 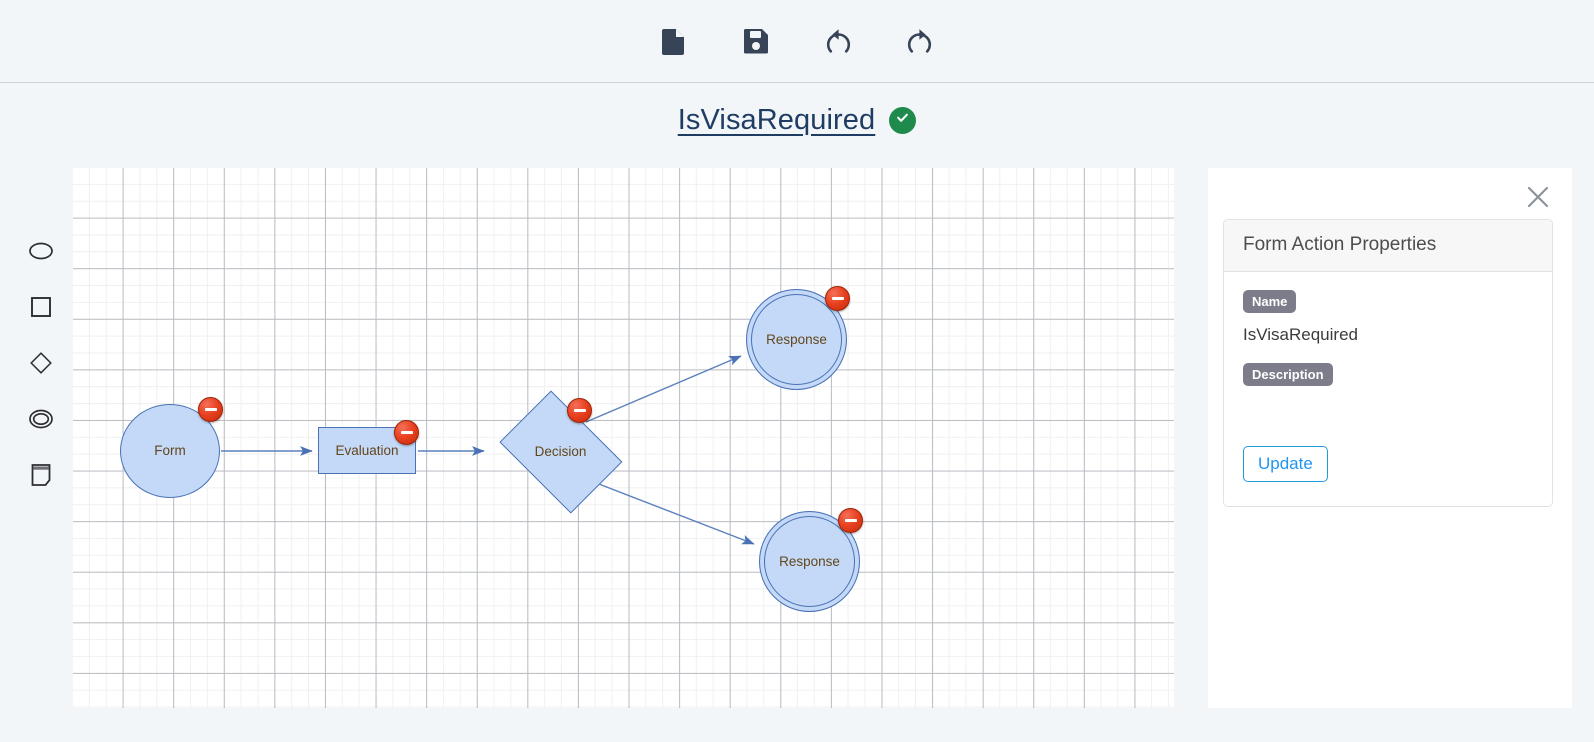 I want to click on undo-button, so click(x=838, y=41).